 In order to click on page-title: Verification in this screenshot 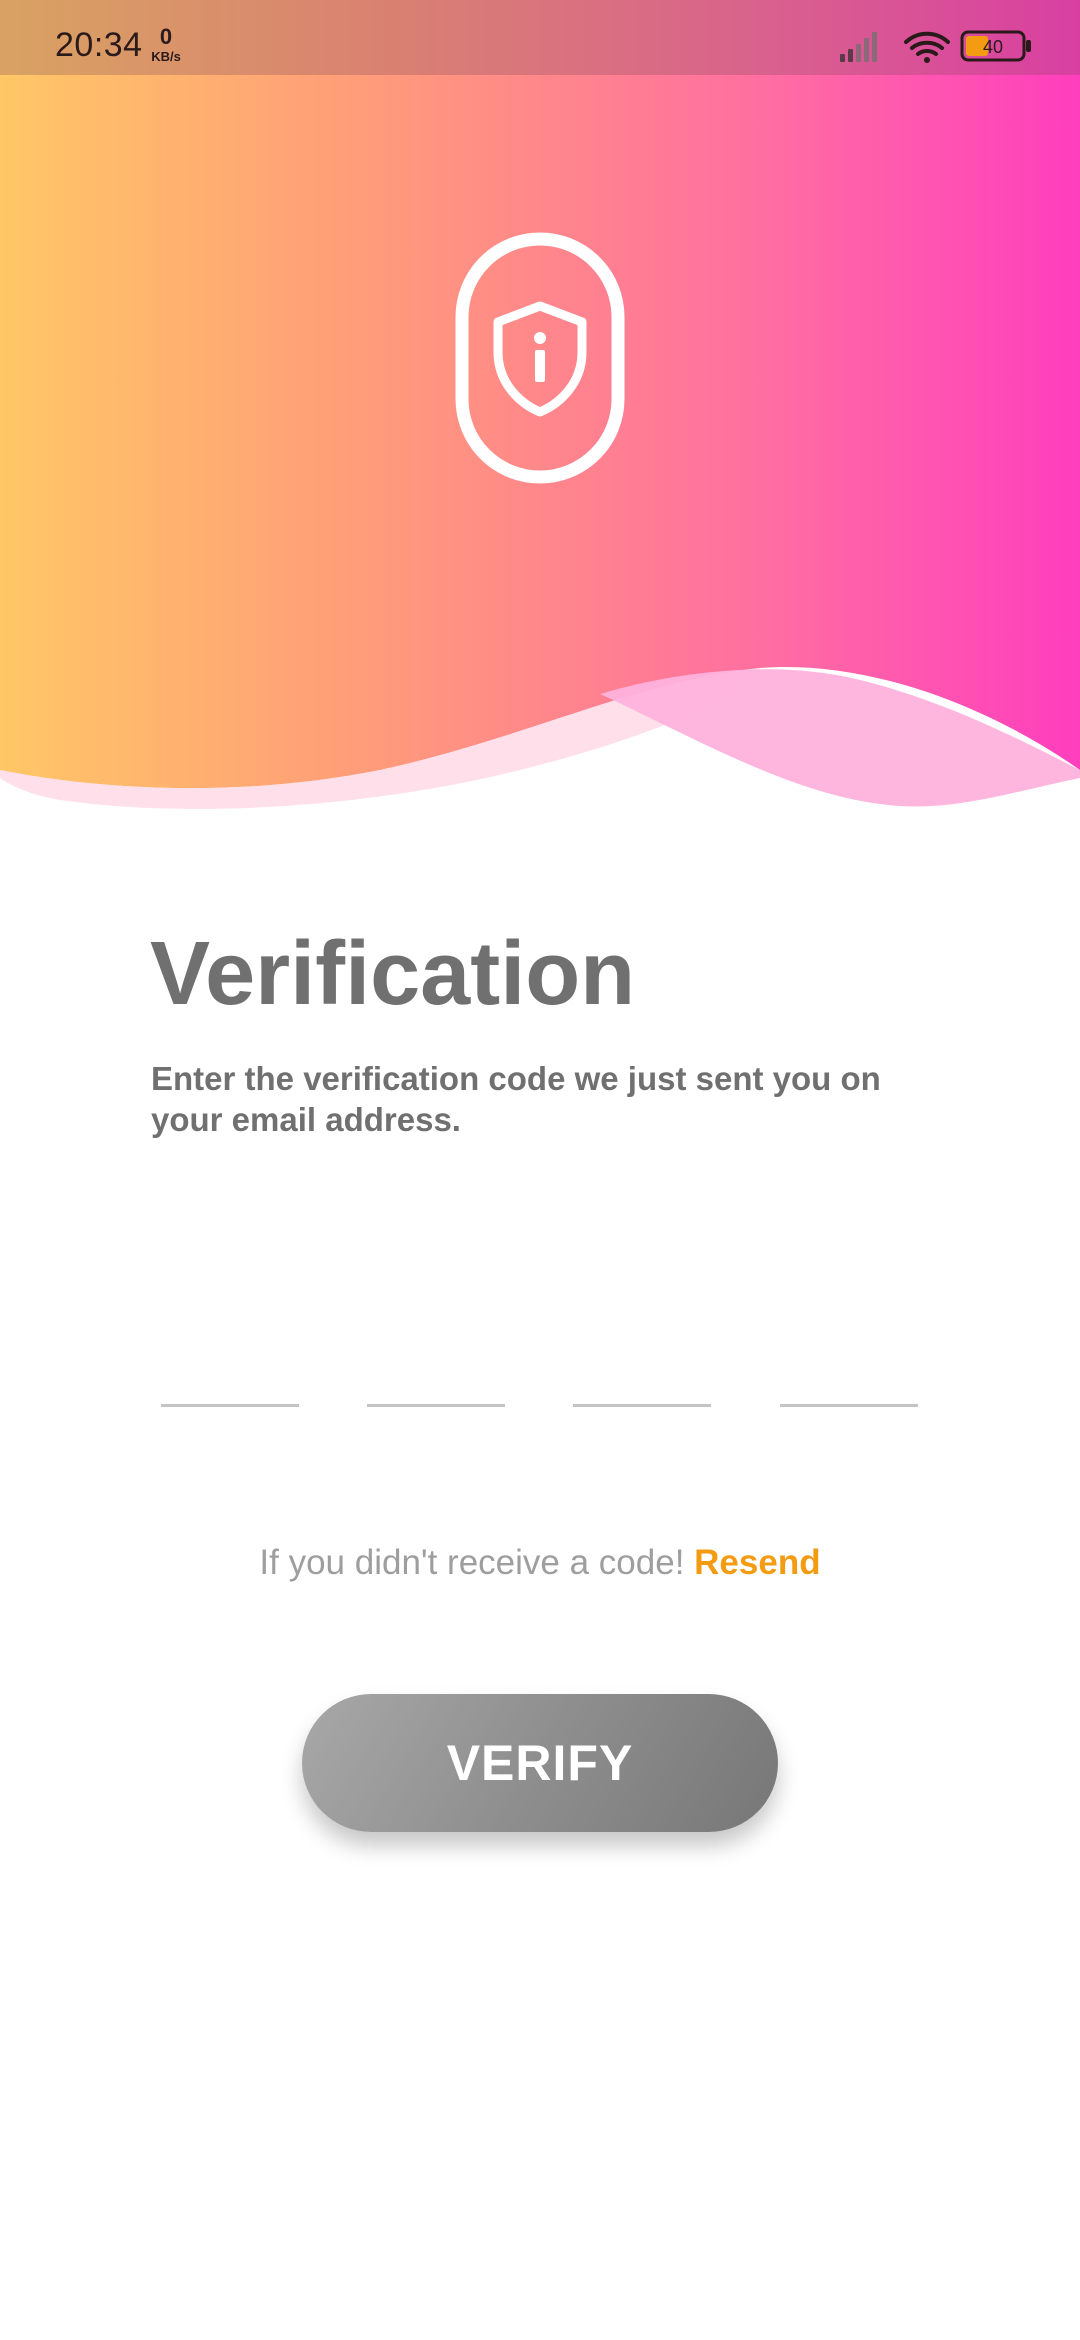, I will do `click(393, 974)`.